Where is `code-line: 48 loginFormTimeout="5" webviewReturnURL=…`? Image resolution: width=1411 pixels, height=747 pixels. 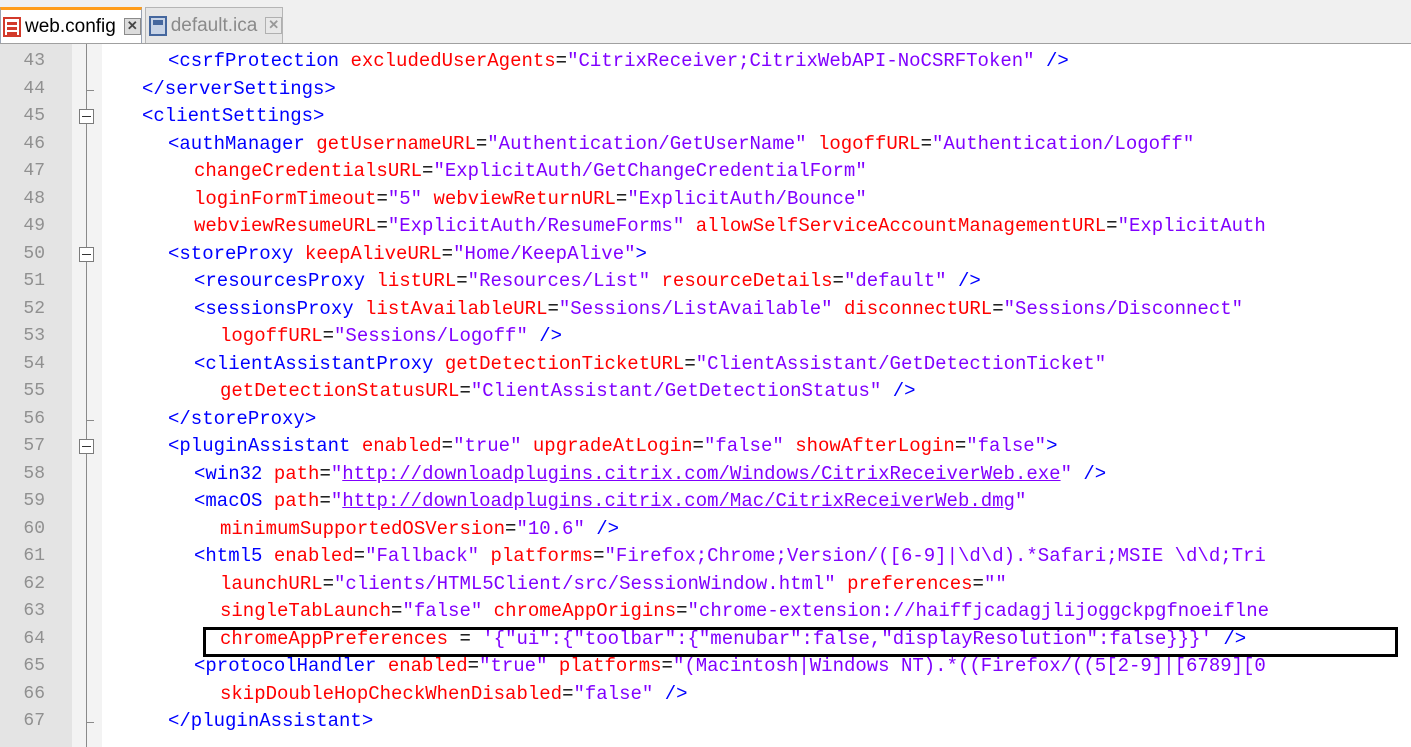 code-line: 48 loginFormTimeout="5" webviewReturnURL=… is located at coordinates (705, 200).